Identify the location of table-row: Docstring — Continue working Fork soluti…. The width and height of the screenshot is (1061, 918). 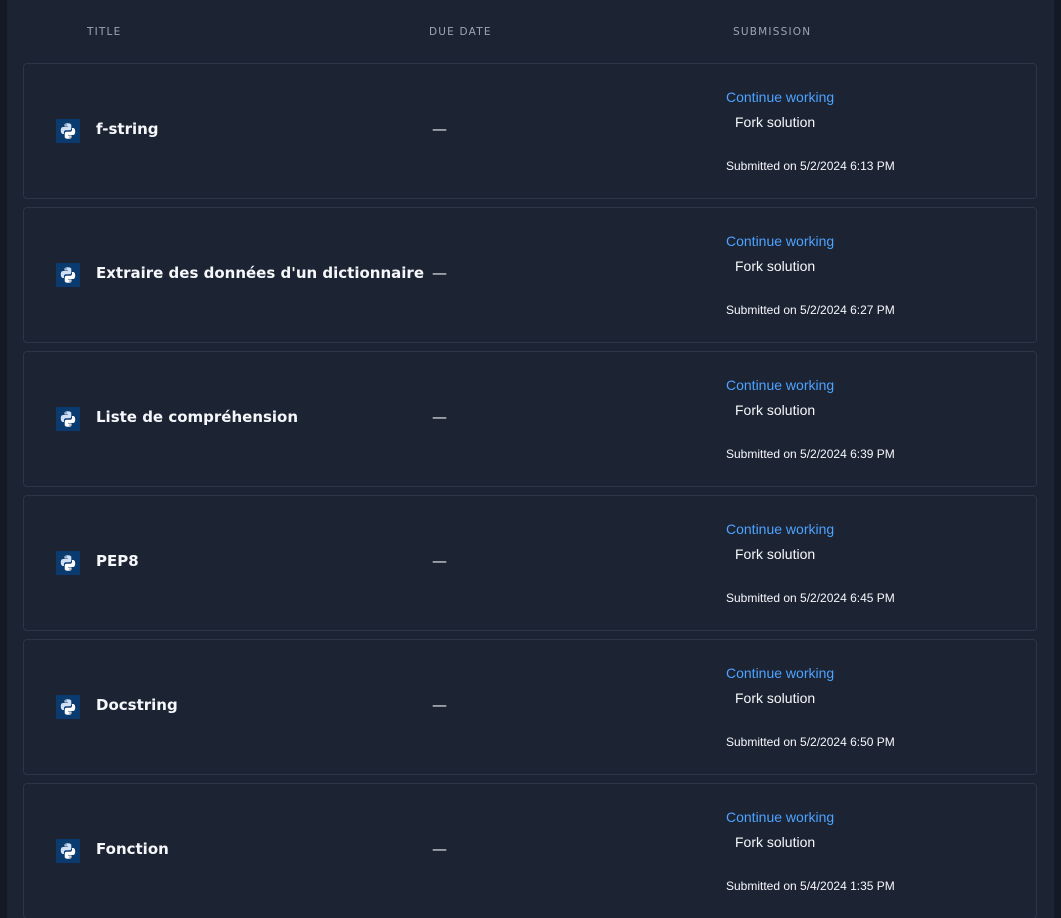
(530, 707).